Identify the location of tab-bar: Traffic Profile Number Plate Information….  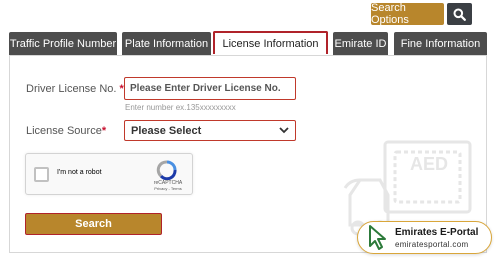
(249, 43).